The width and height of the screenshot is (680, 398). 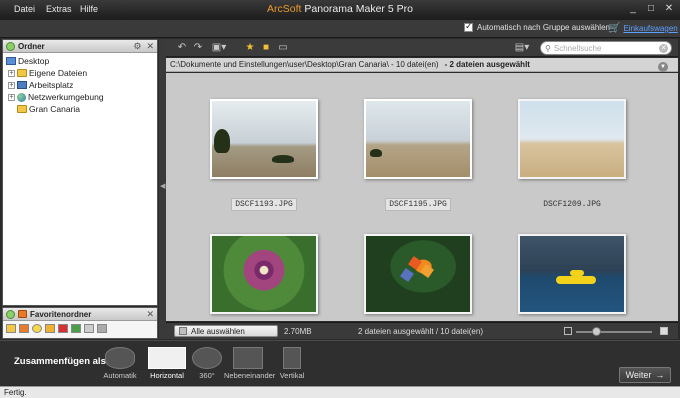 I want to click on fav-pictures-icon, so click(x=24, y=328).